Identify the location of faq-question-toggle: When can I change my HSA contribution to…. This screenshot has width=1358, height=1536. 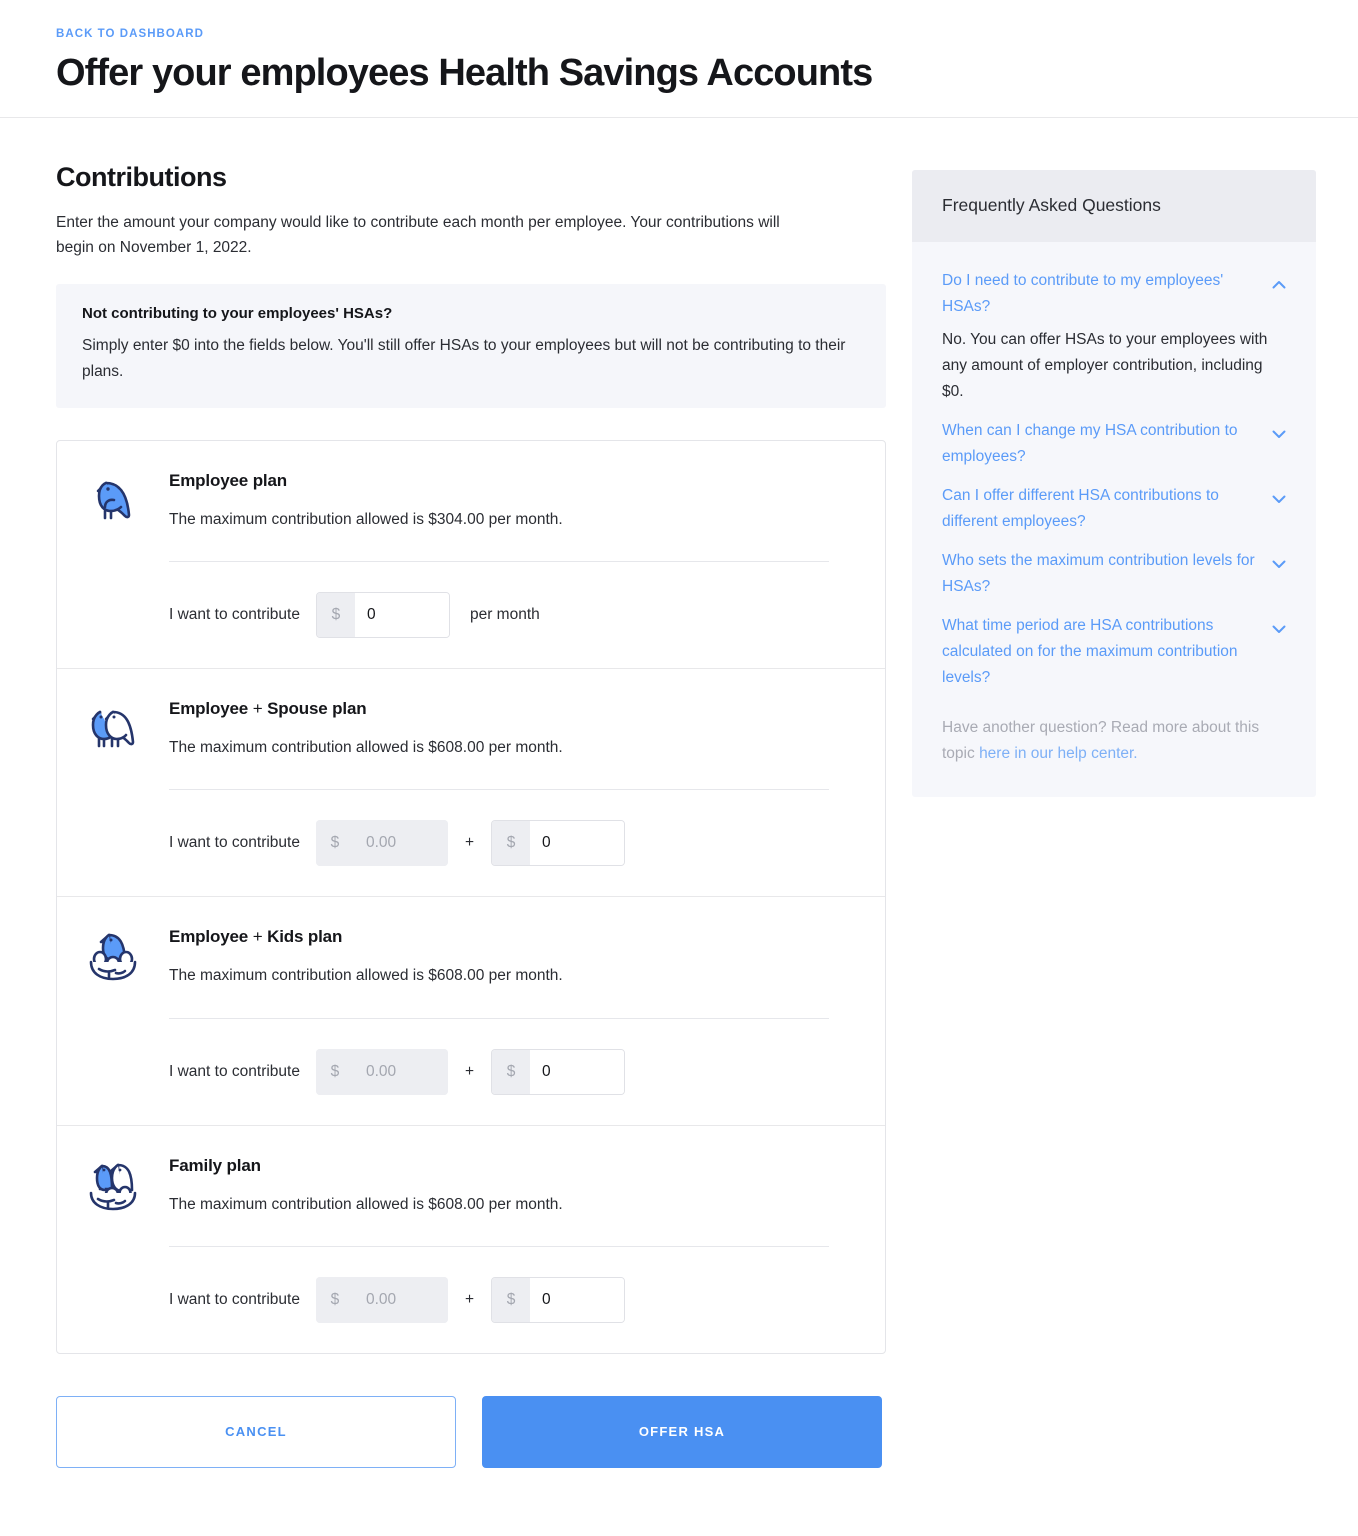
(1114, 444).